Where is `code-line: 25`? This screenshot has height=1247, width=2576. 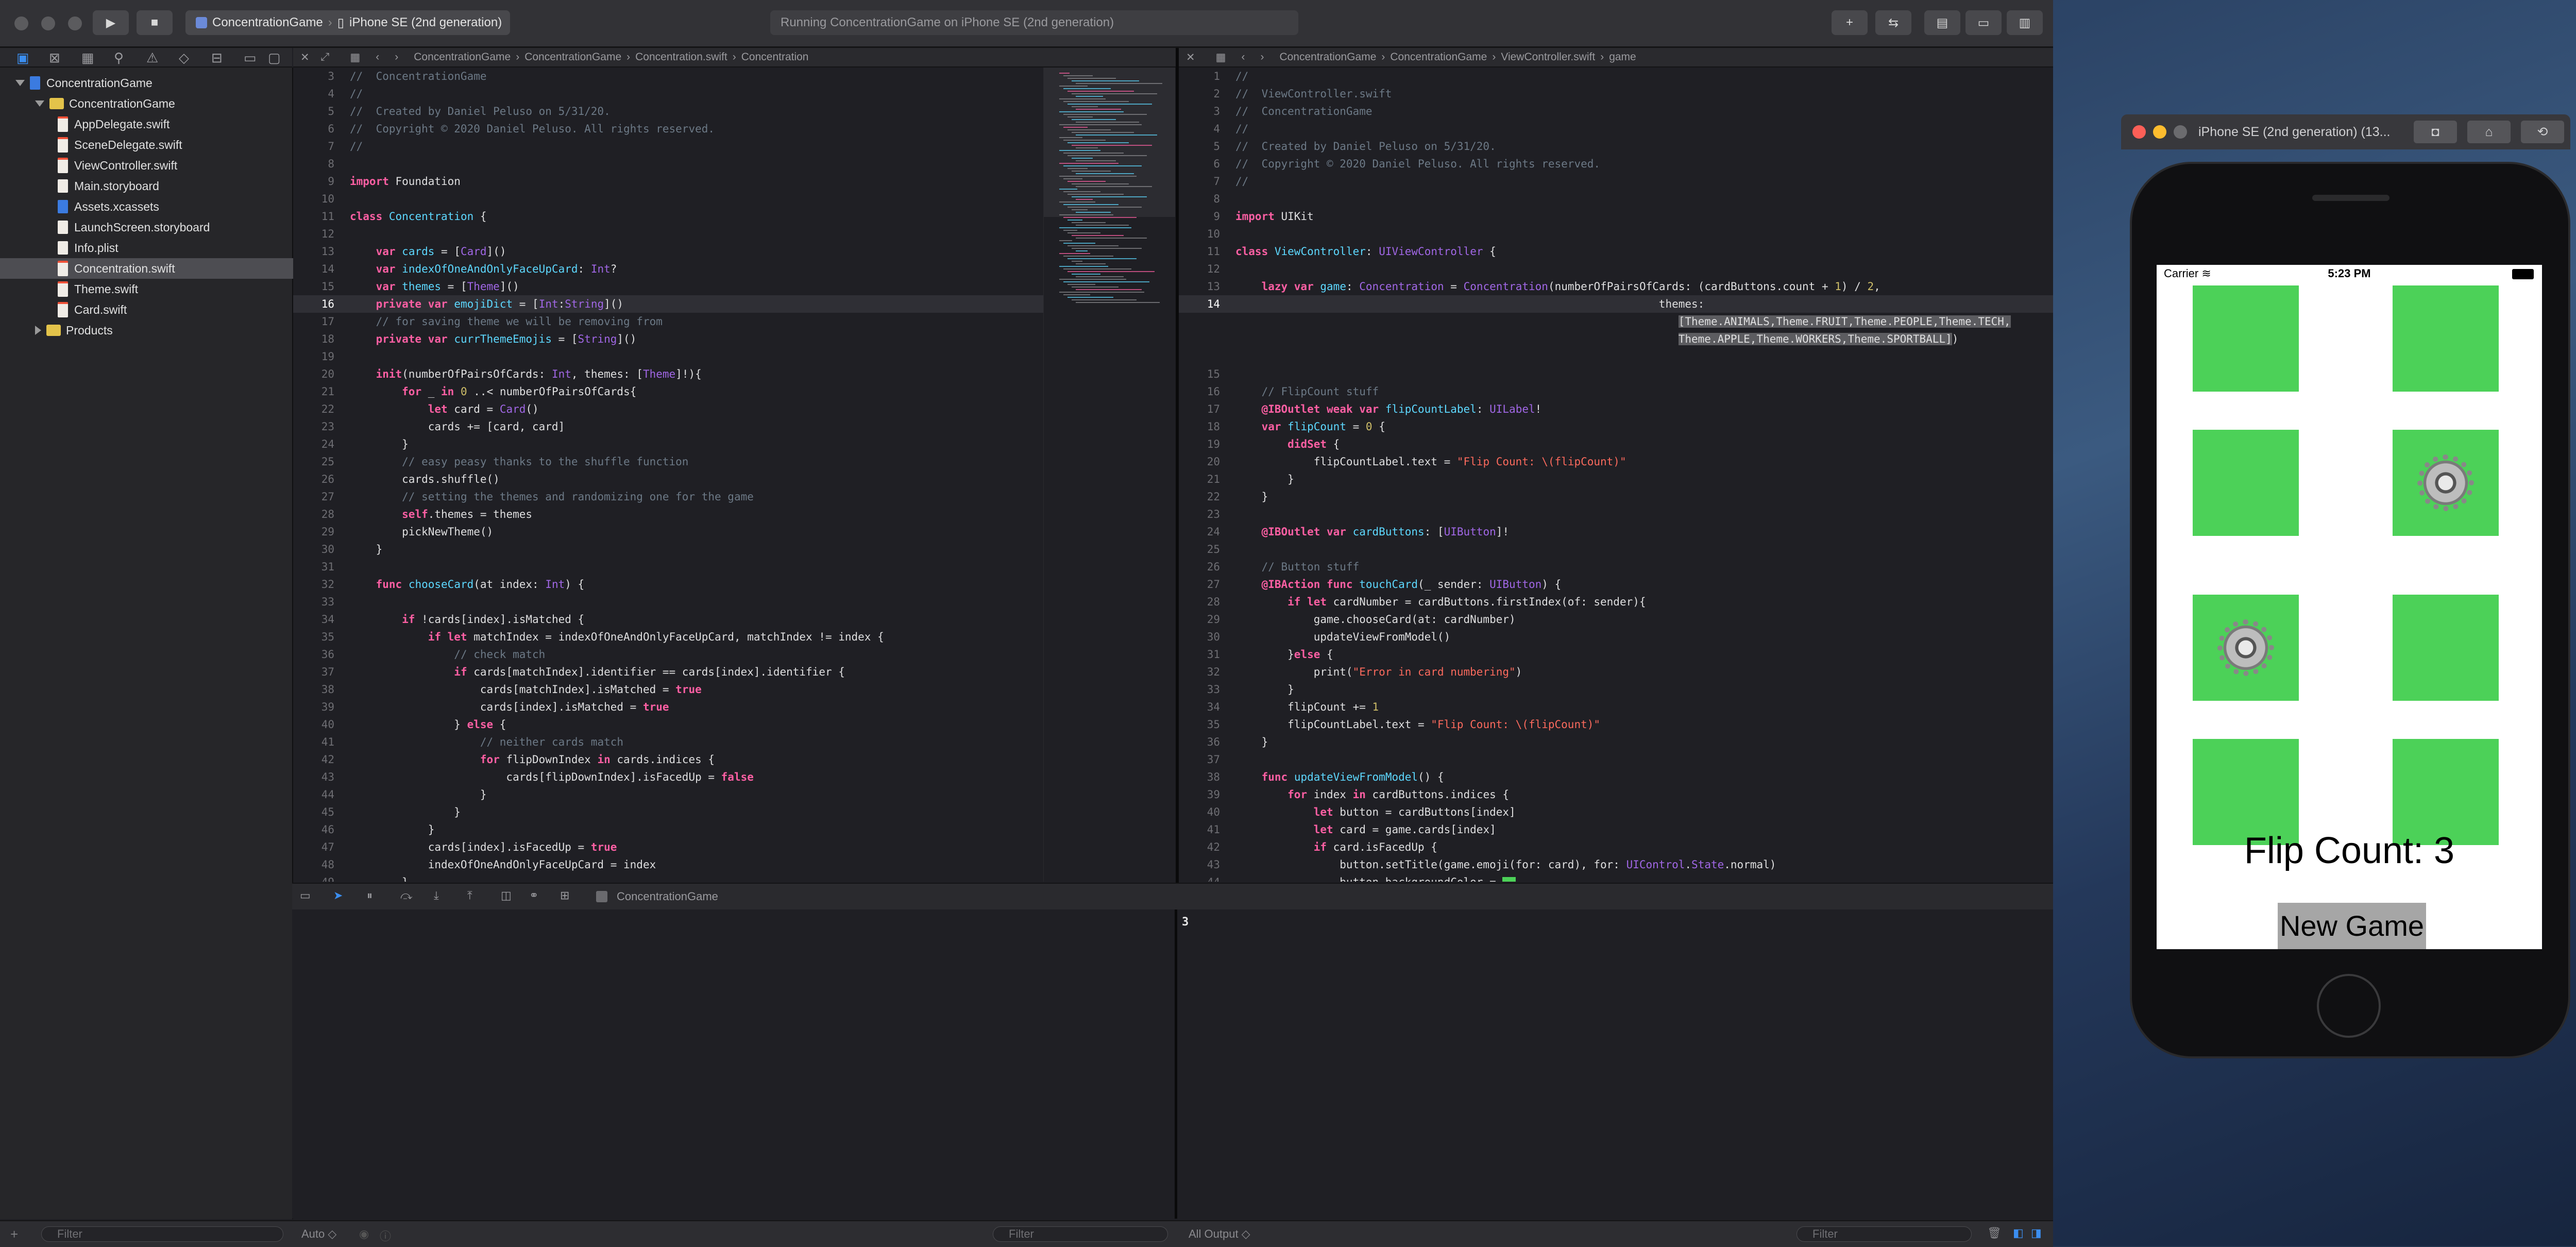
code-line: 25 is located at coordinates (1616, 549).